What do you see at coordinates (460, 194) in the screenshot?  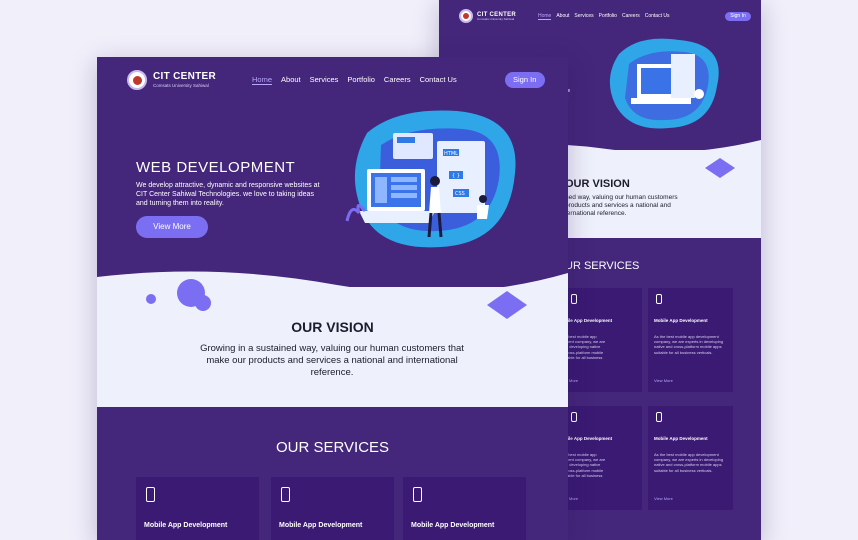 I see `css-tag-label: CSS` at bounding box center [460, 194].